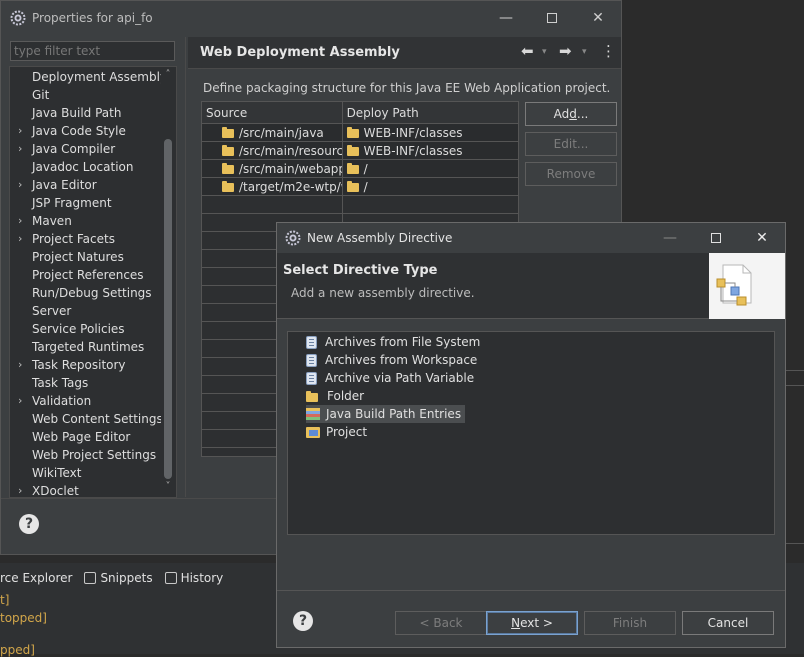 Image resolution: width=804 pixels, height=657 pixels. I want to click on table-cell-deploy-path: /, so click(430, 169).